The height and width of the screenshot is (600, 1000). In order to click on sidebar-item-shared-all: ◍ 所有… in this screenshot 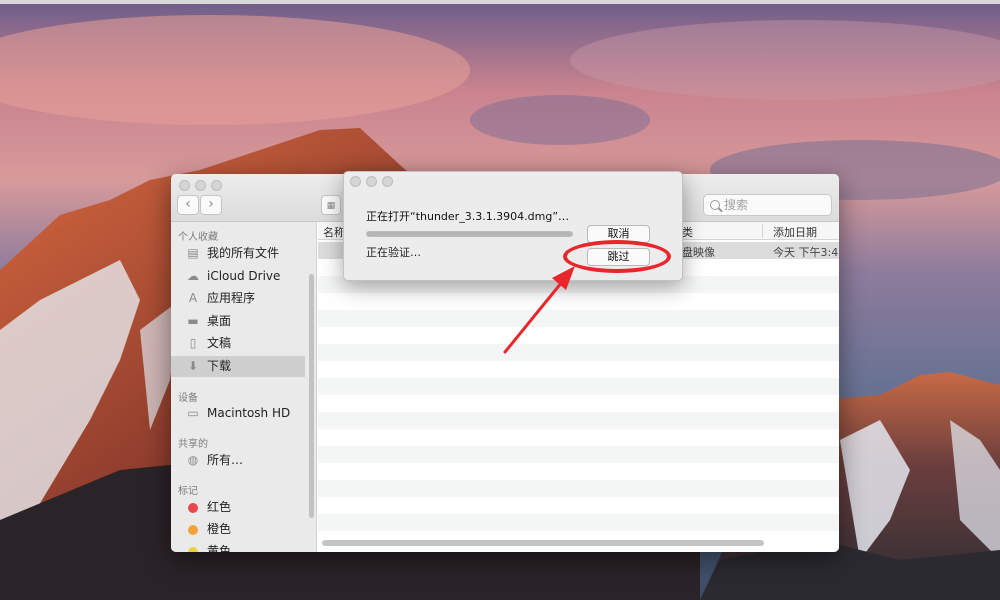, I will do `click(238, 460)`.